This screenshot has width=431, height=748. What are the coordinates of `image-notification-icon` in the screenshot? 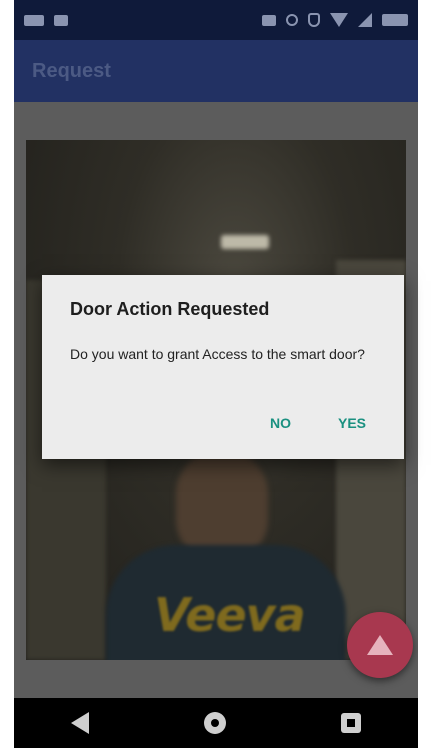 It's located at (61, 20).